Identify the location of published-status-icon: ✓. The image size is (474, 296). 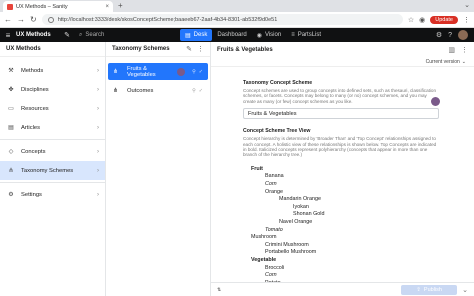
(200, 90).